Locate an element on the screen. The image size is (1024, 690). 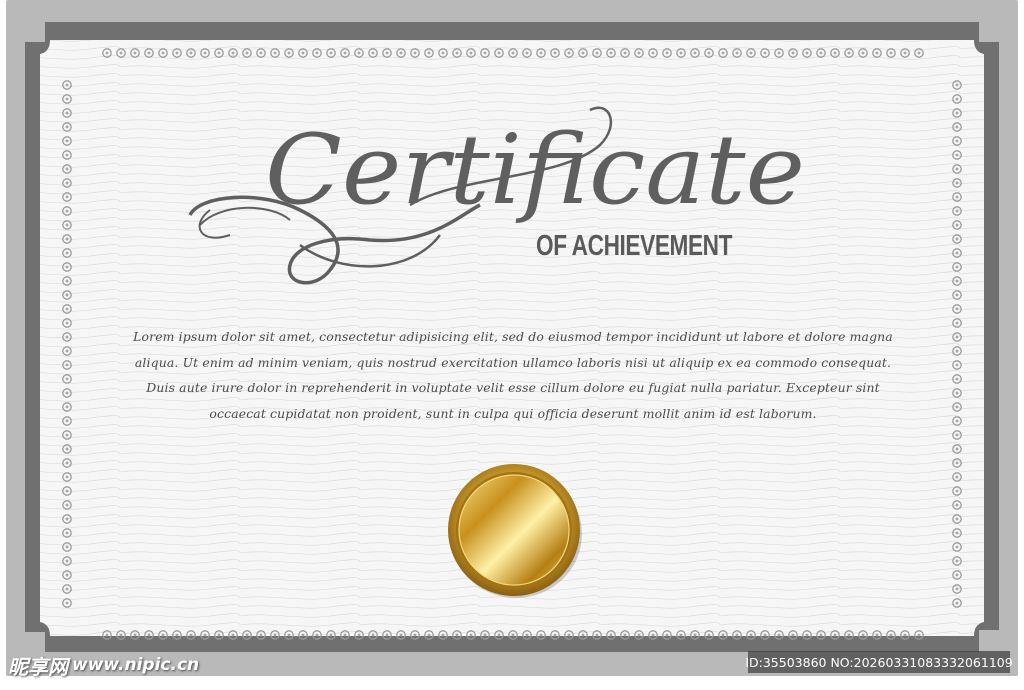
ornament-border-bottom is located at coordinates (513, 635).